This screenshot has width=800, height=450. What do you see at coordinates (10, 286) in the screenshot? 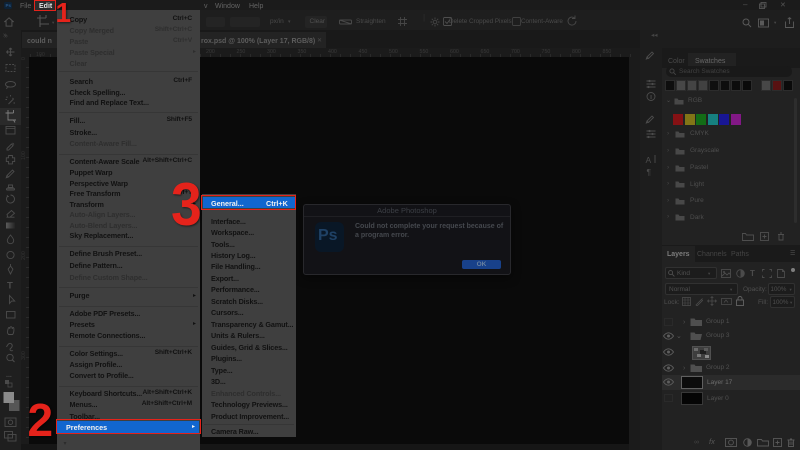
I see `svg-text: T` at bounding box center [10, 286].